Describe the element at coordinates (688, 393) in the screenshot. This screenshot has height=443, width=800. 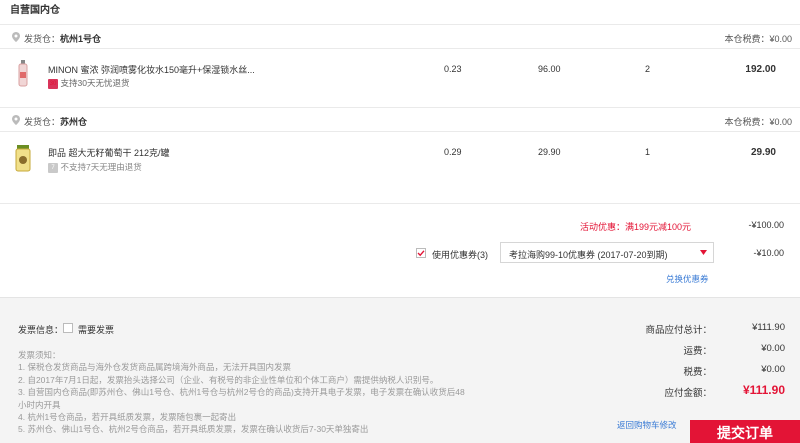
I see `payable-label: 应付金额：` at that location.